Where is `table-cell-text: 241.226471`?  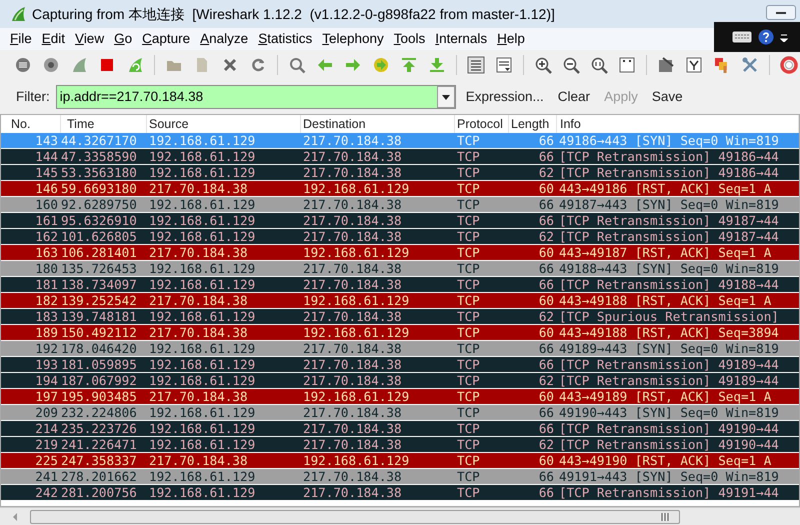
table-cell-text: 241.226471 is located at coordinates (99, 444).